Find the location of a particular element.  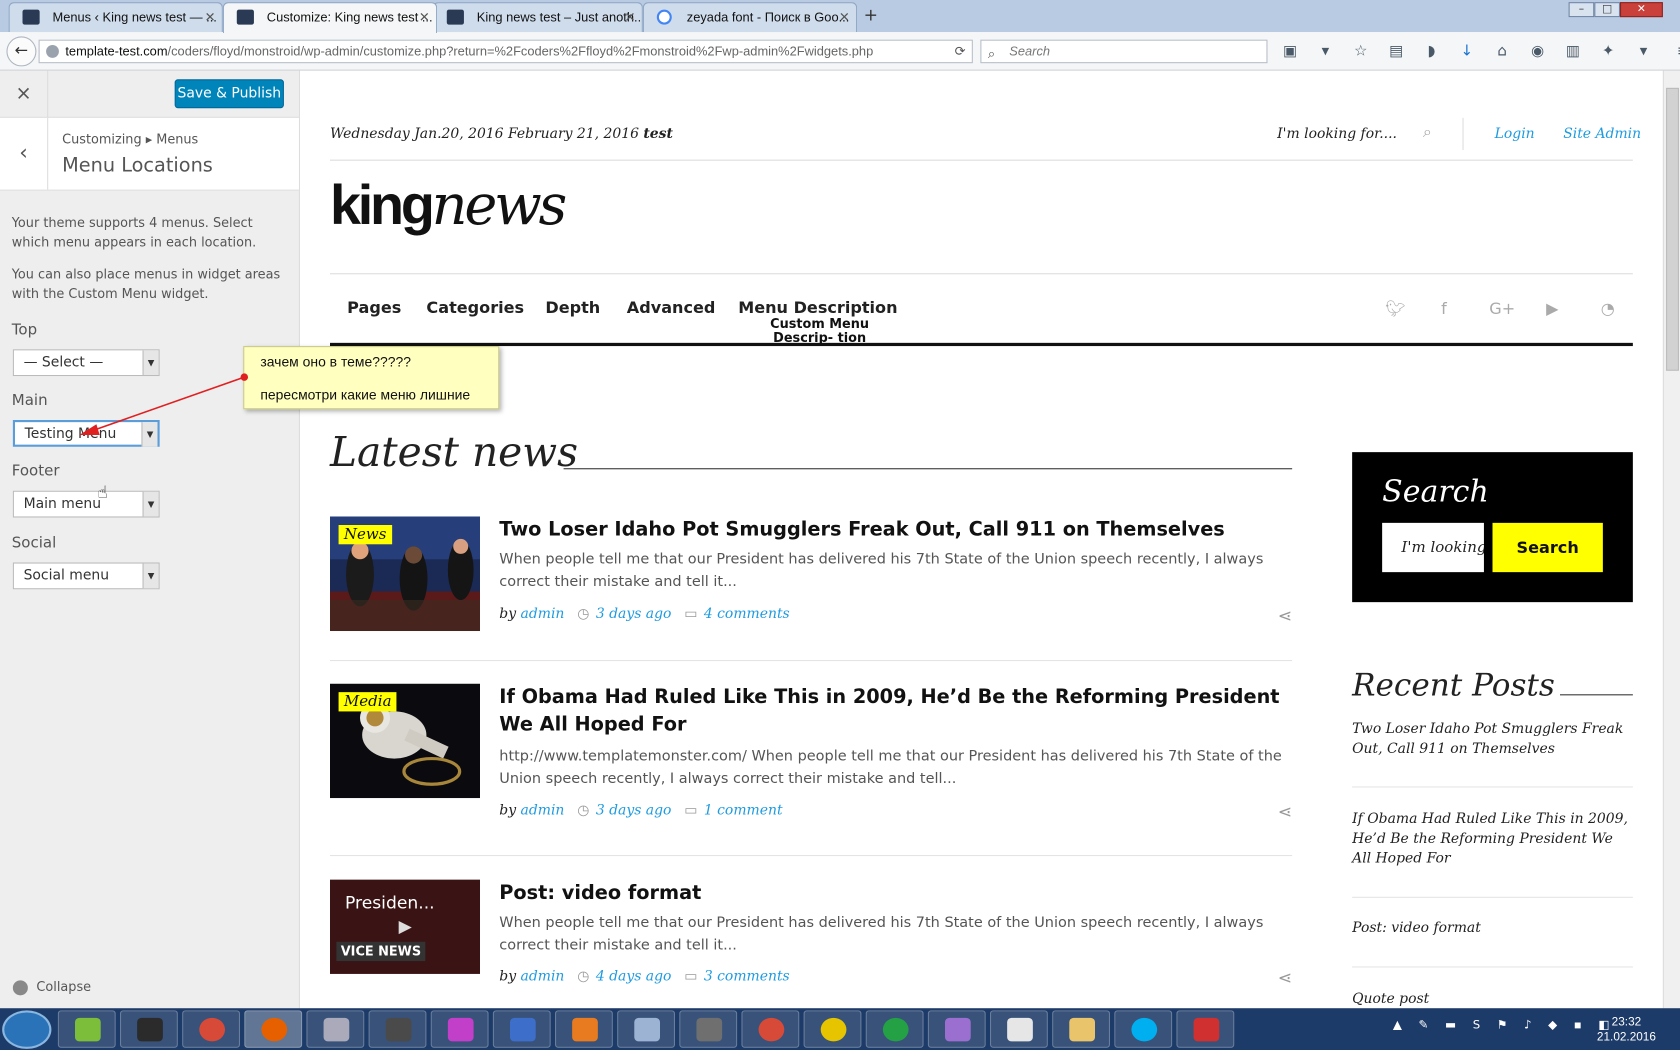

search-icon: ⌕ is located at coordinates (1427, 131).